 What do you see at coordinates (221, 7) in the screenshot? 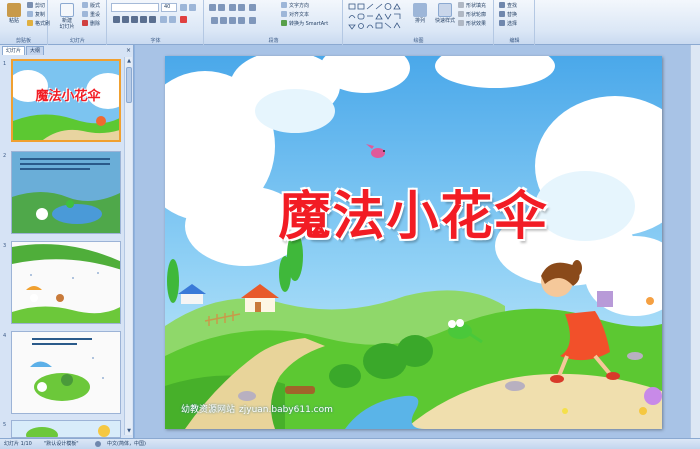
I see `numbering-icon` at bounding box center [221, 7].